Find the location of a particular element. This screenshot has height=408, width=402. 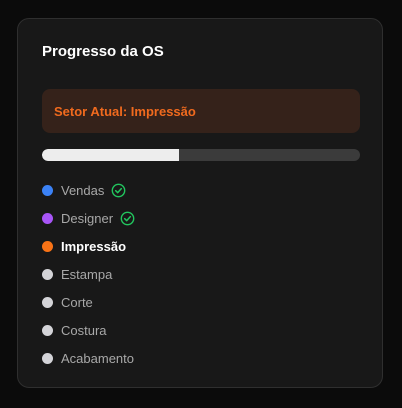

step-label: Impressão is located at coordinates (94, 246).